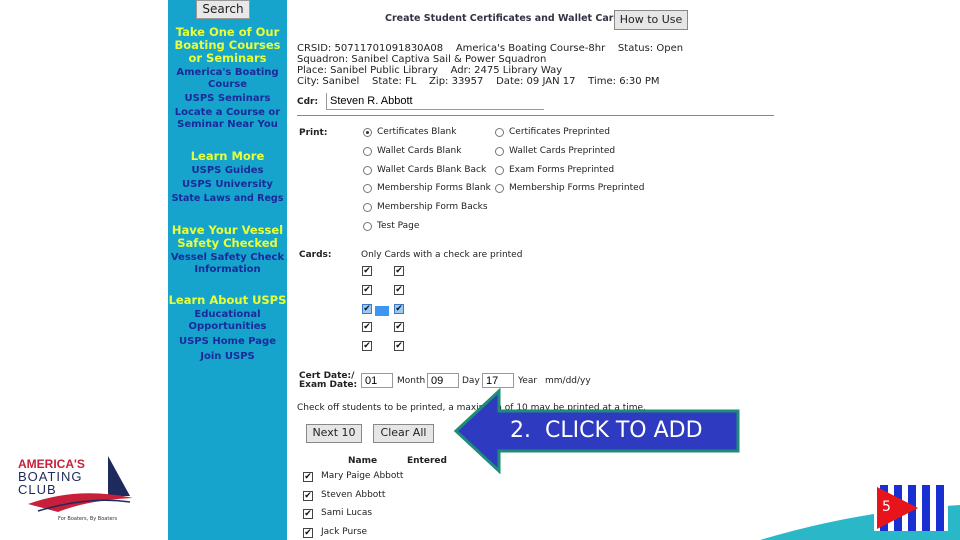 This screenshot has width=960, height=540. I want to click on month-input, so click(377, 380).